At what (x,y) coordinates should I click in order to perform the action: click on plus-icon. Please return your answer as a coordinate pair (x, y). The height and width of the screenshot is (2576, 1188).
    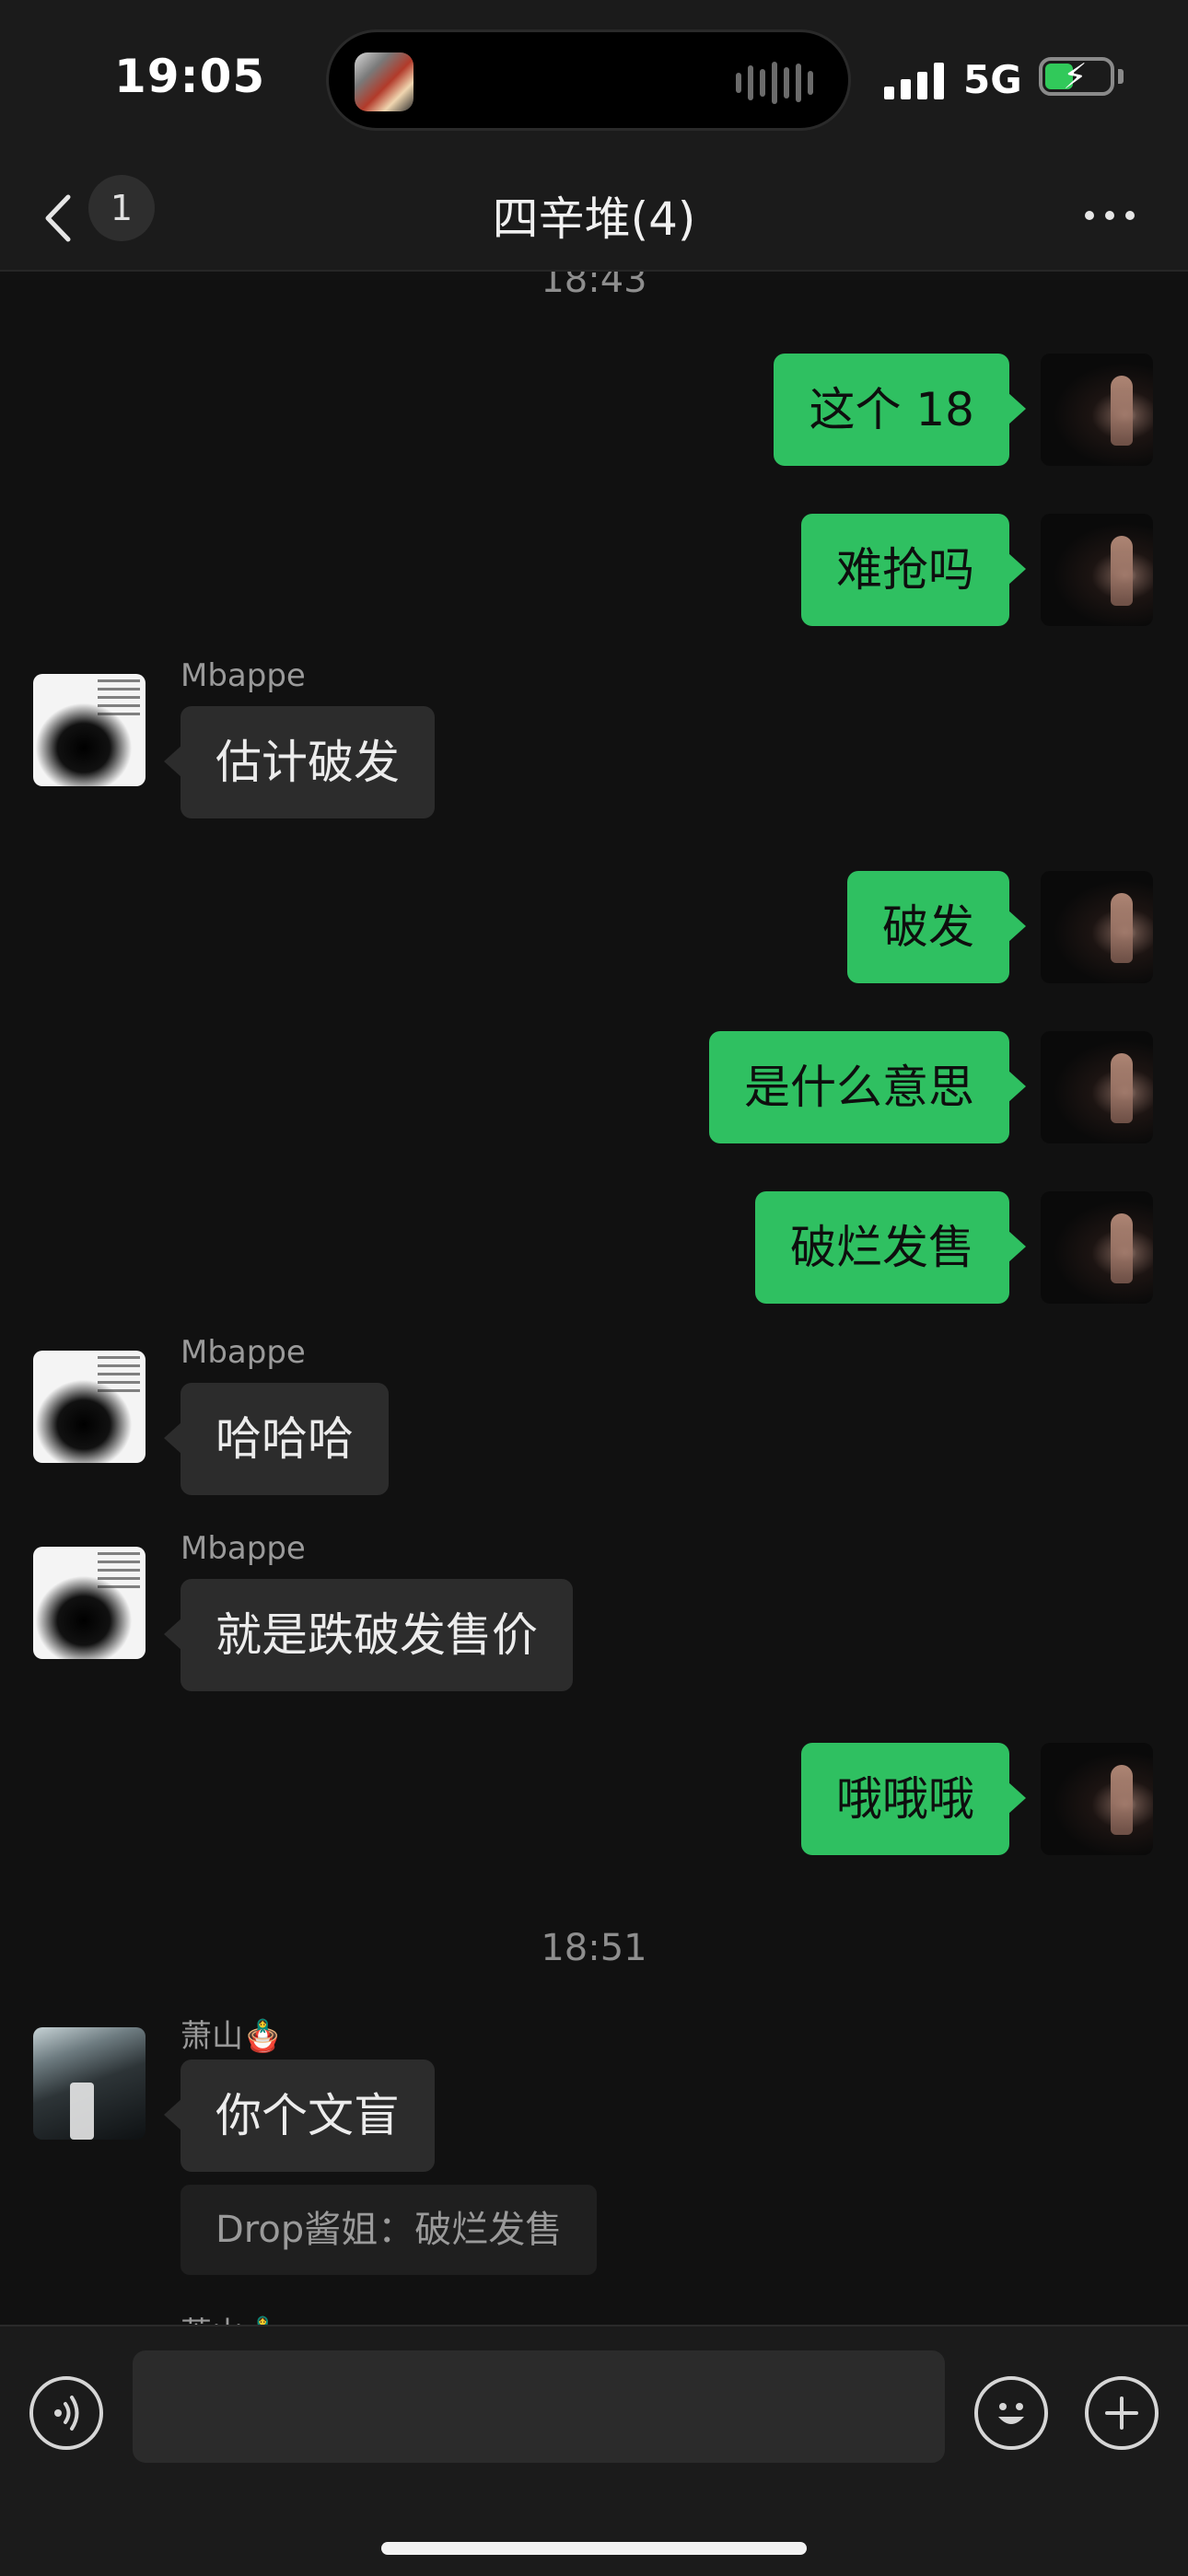
    Looking at the image, I should click on (1121, 2413).